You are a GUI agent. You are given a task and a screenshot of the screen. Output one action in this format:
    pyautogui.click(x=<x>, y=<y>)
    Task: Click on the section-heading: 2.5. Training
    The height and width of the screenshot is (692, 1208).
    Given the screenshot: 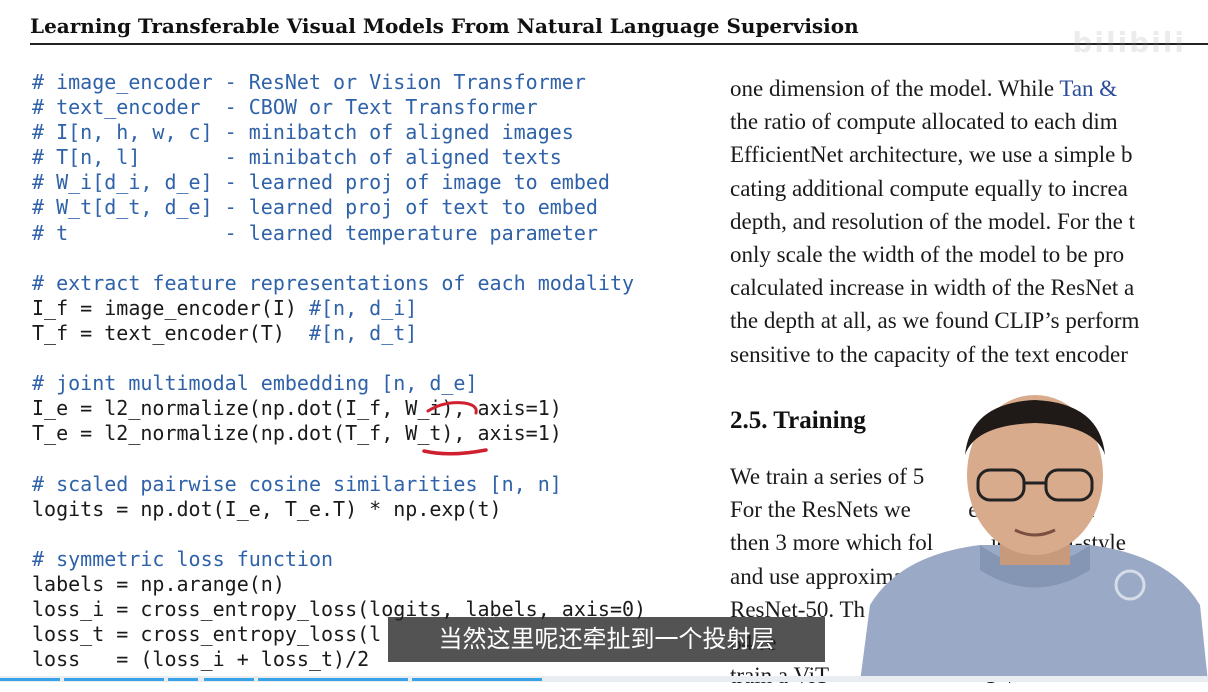 What is the action you would take?
    pyautogui.click(x=798, y=420)
    